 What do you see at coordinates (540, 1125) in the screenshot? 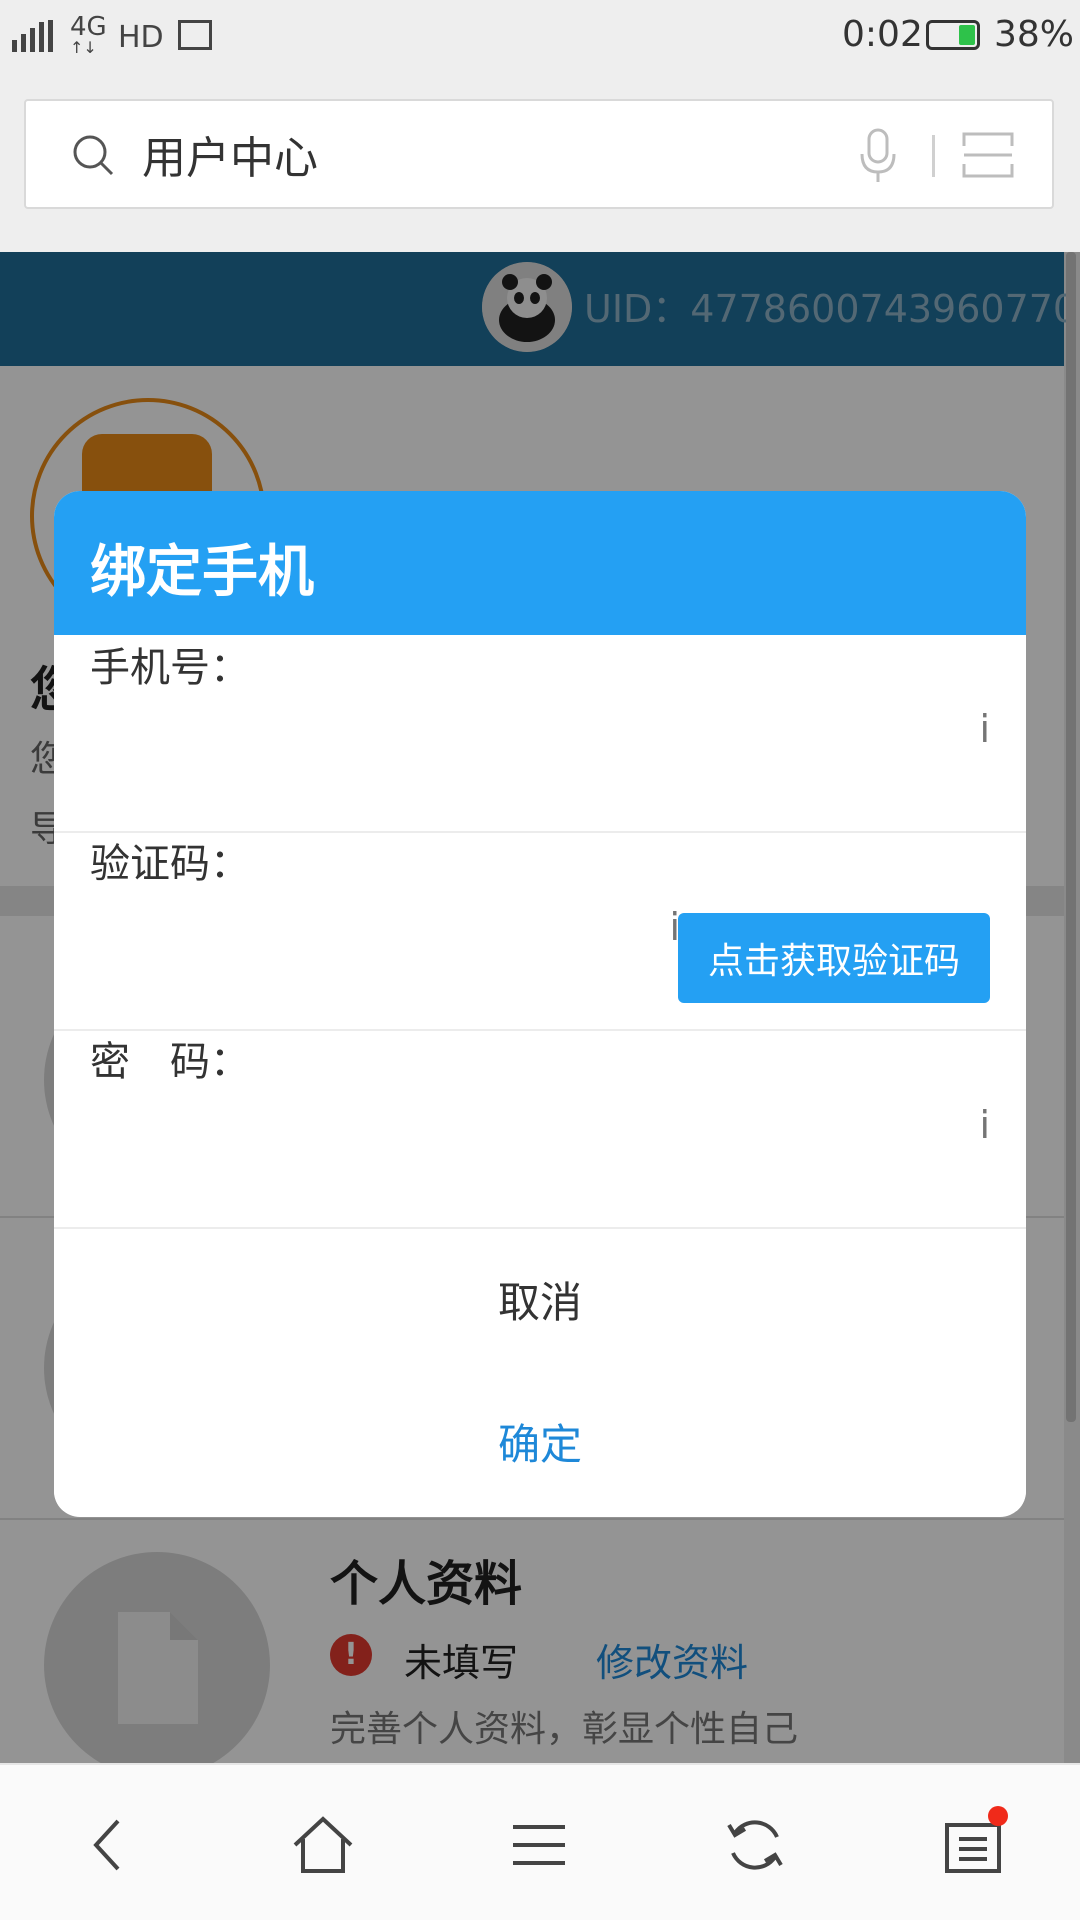
I see `password-field` at bounding box center [540, 1125].